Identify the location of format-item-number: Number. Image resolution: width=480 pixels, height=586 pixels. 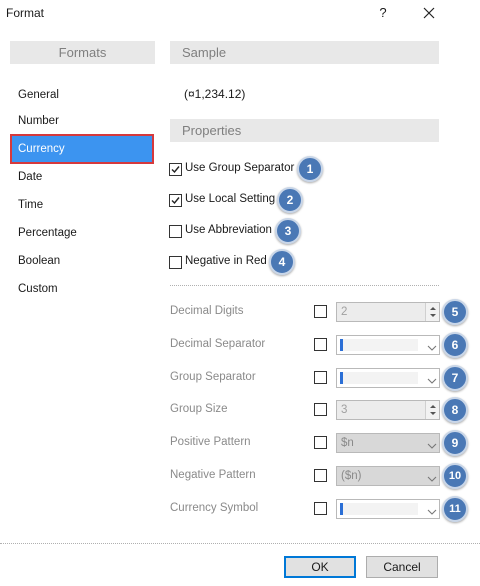
(82, 121).